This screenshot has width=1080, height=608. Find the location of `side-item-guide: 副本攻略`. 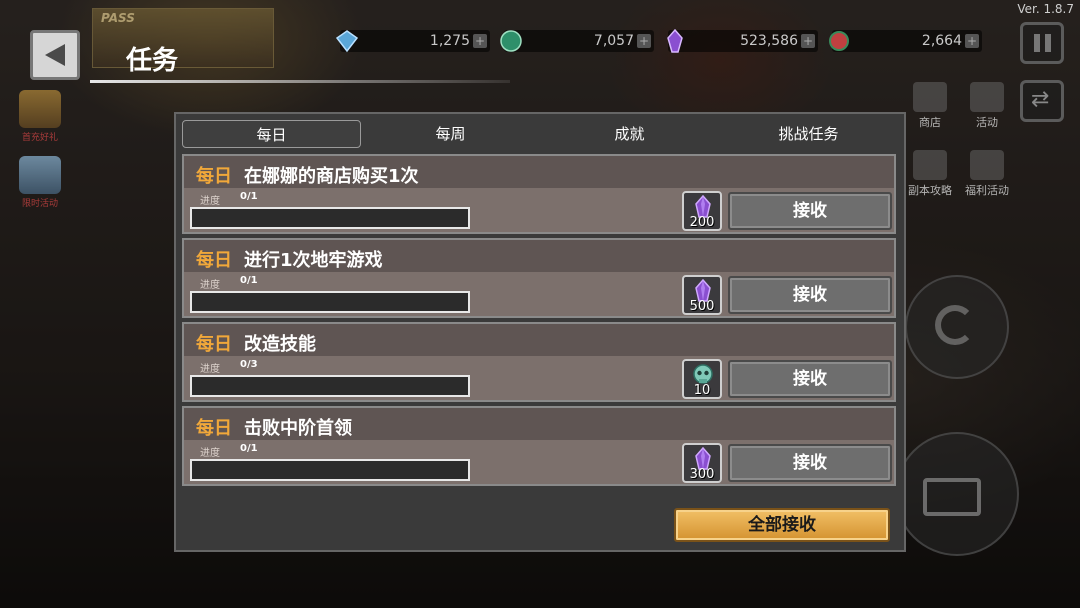

side-item-guide: 副本攻略 is located at coordinates (930, 174).